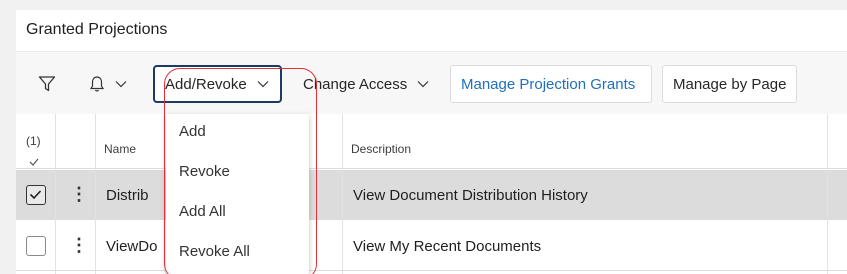  Describe the element at coordinates (204, 171) in the screenshot. I see `menu-item-revoke: Revoke` at that location.